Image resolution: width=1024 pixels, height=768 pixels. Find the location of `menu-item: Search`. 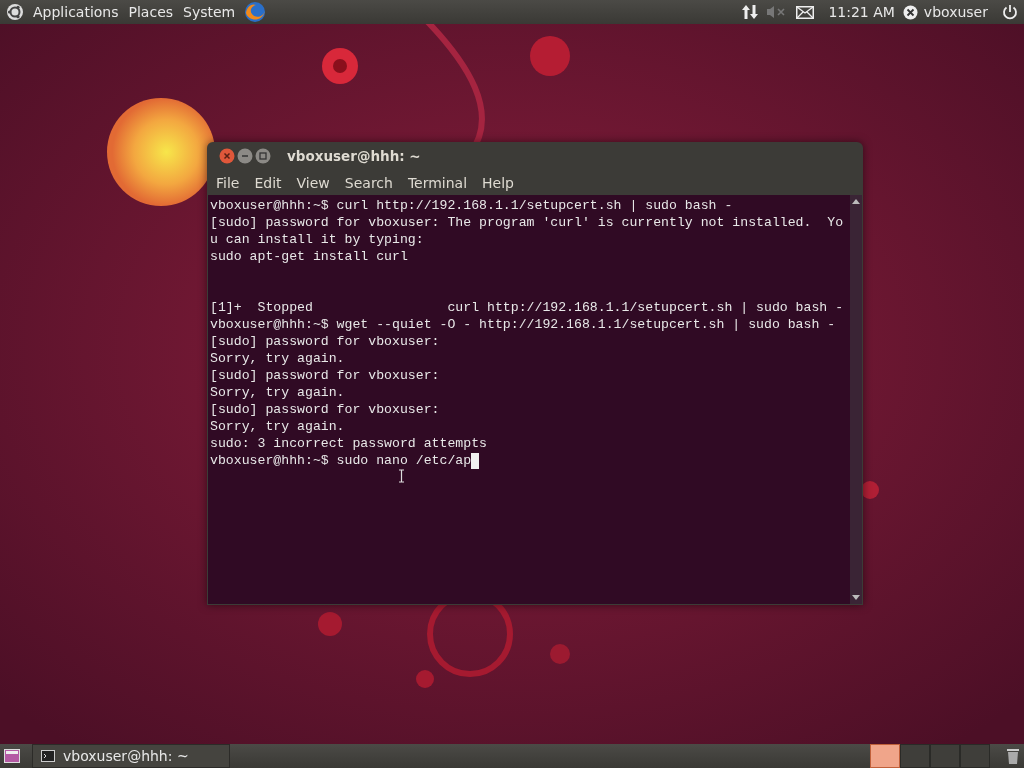

menu-item: Search is located at coordinates (368, 182).